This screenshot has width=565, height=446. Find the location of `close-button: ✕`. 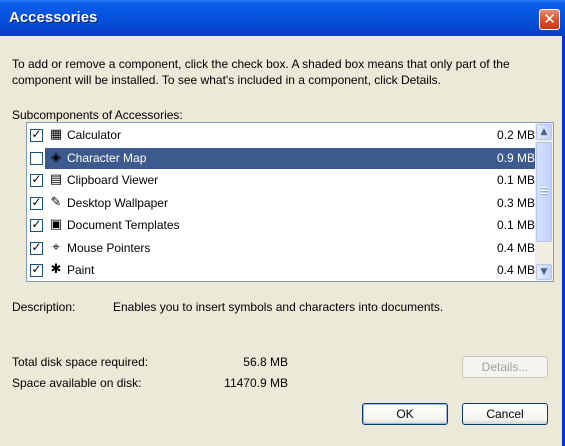

close-button: ✕ is located at coordinates (549, 19).